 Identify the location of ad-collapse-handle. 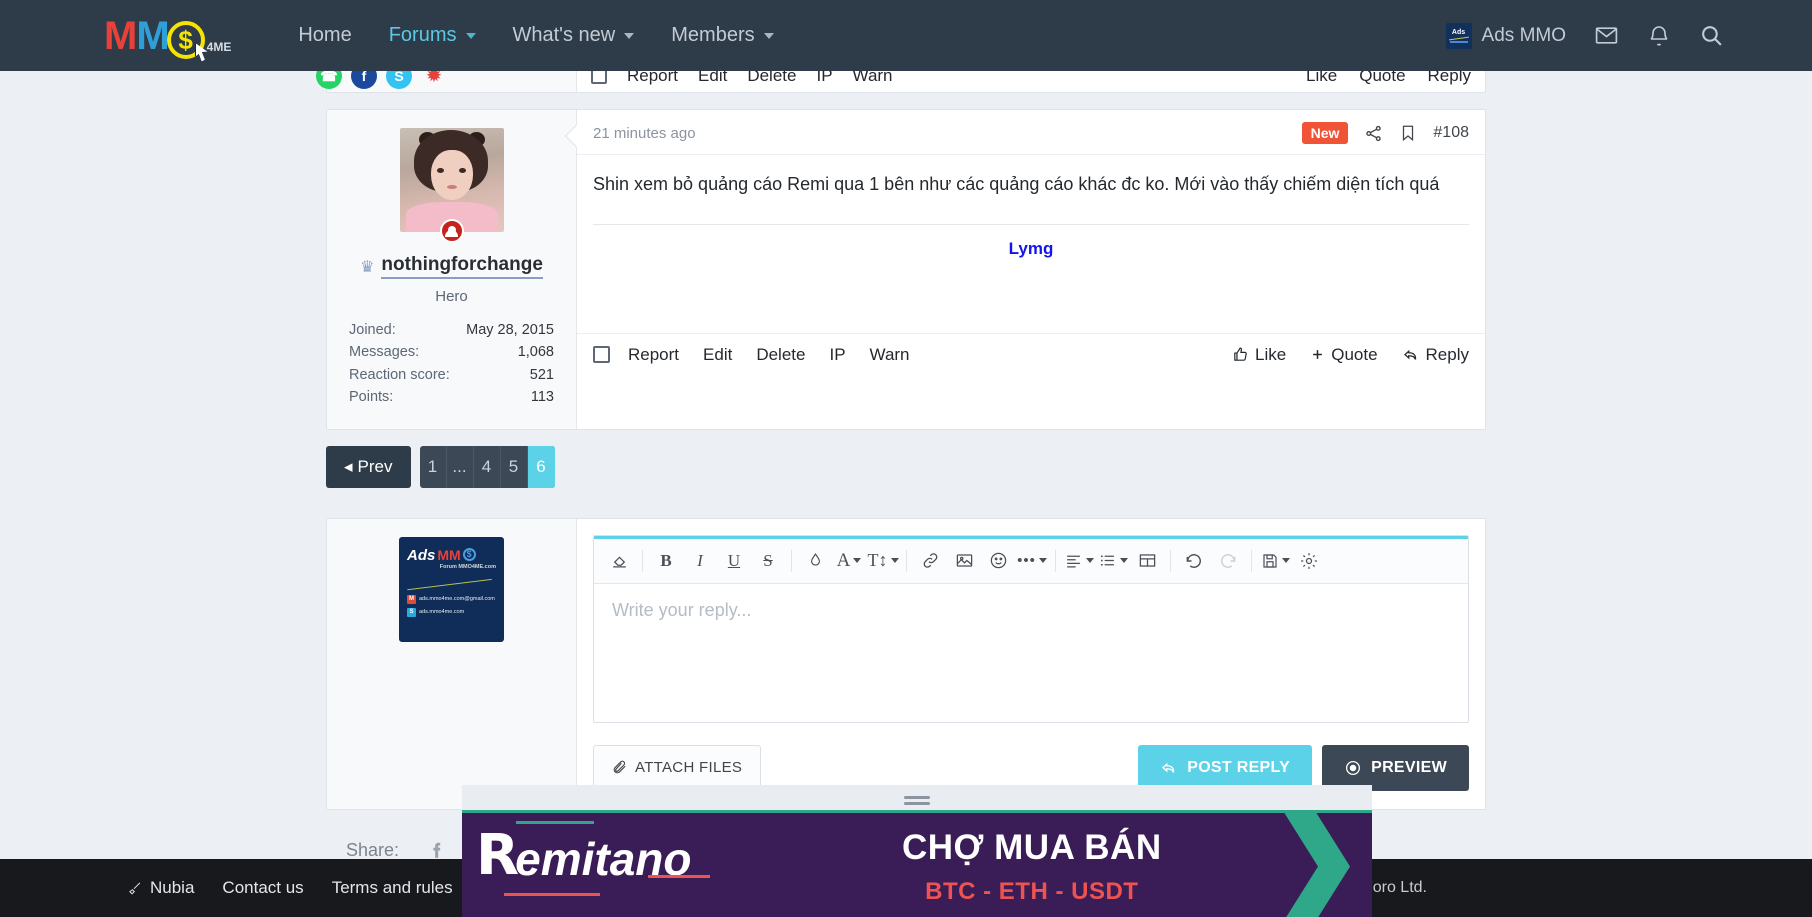
(917, 797).